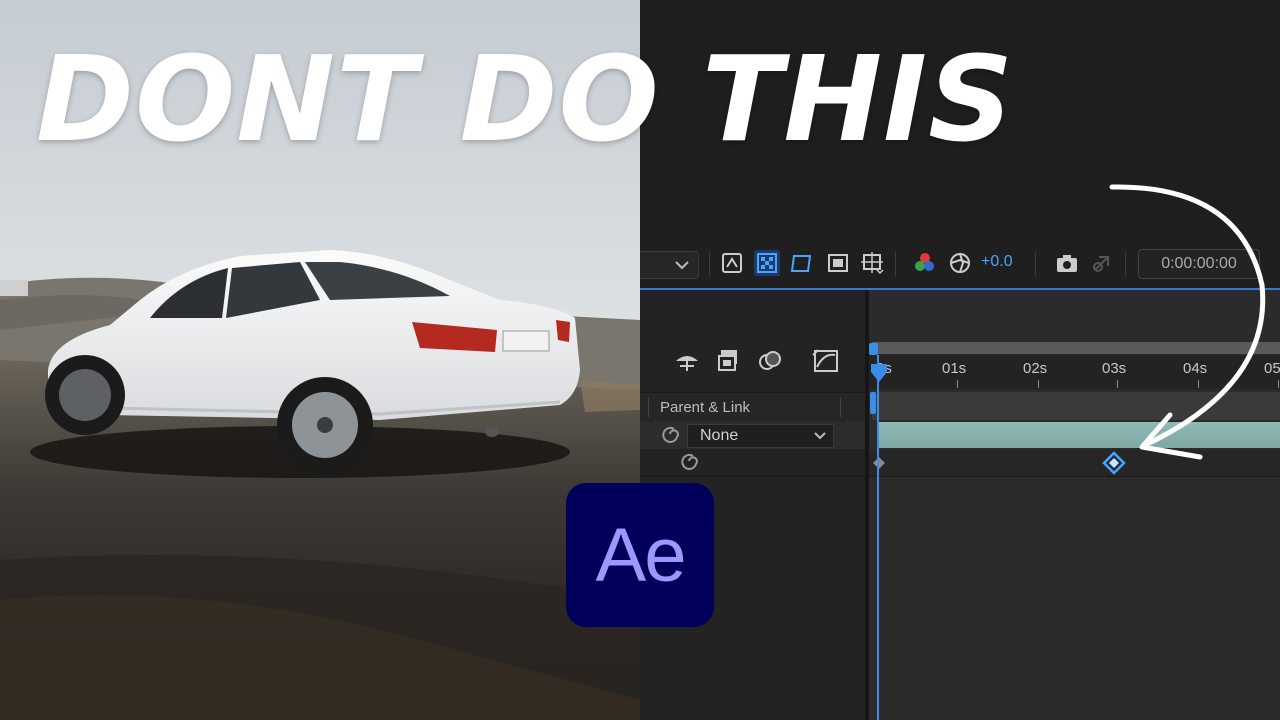 The height and width of the screenshot is (720, 1280). I want to click on switches-edge-icon, so click(644, 361).